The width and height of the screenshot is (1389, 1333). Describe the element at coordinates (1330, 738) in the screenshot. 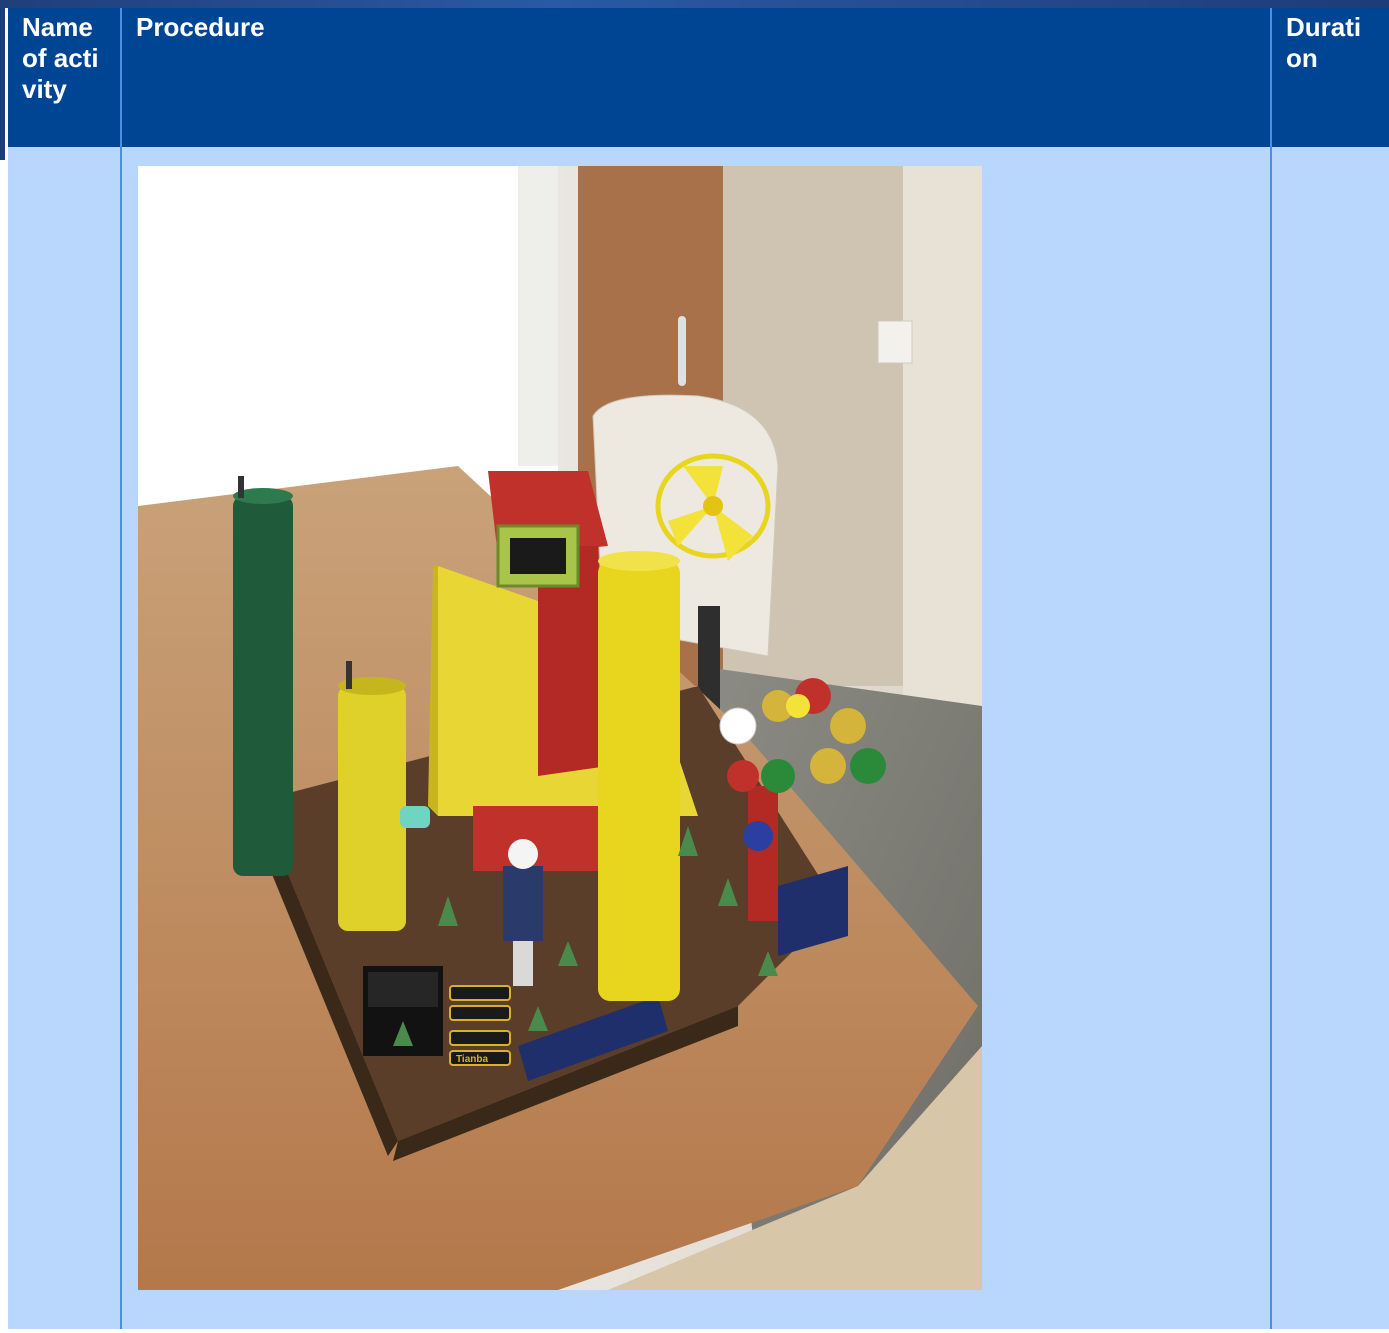

I see `cell-duration` at that location.